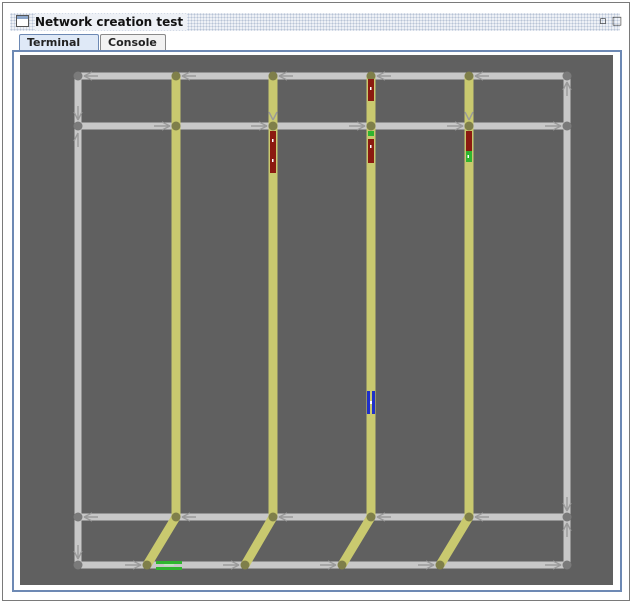  What do you see at coordinates (133, 42) in the screenshot?
I see `tab-console: Console` at bounding box center [133, 42].